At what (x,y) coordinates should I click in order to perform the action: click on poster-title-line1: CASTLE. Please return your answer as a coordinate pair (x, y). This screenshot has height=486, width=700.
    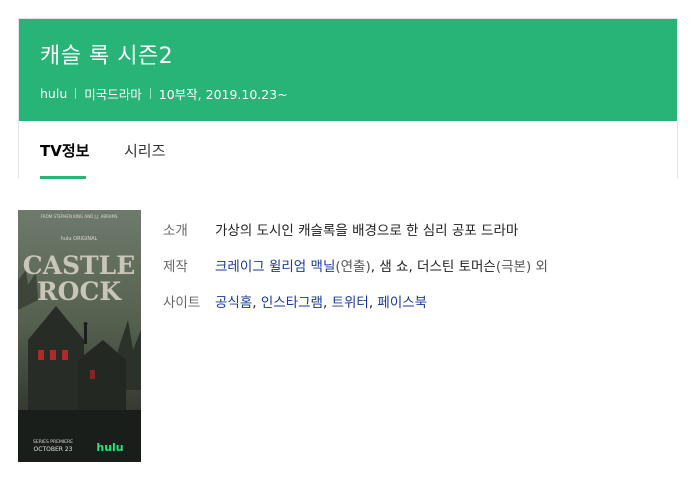
    Looking at the image, I should click on (79, 265).